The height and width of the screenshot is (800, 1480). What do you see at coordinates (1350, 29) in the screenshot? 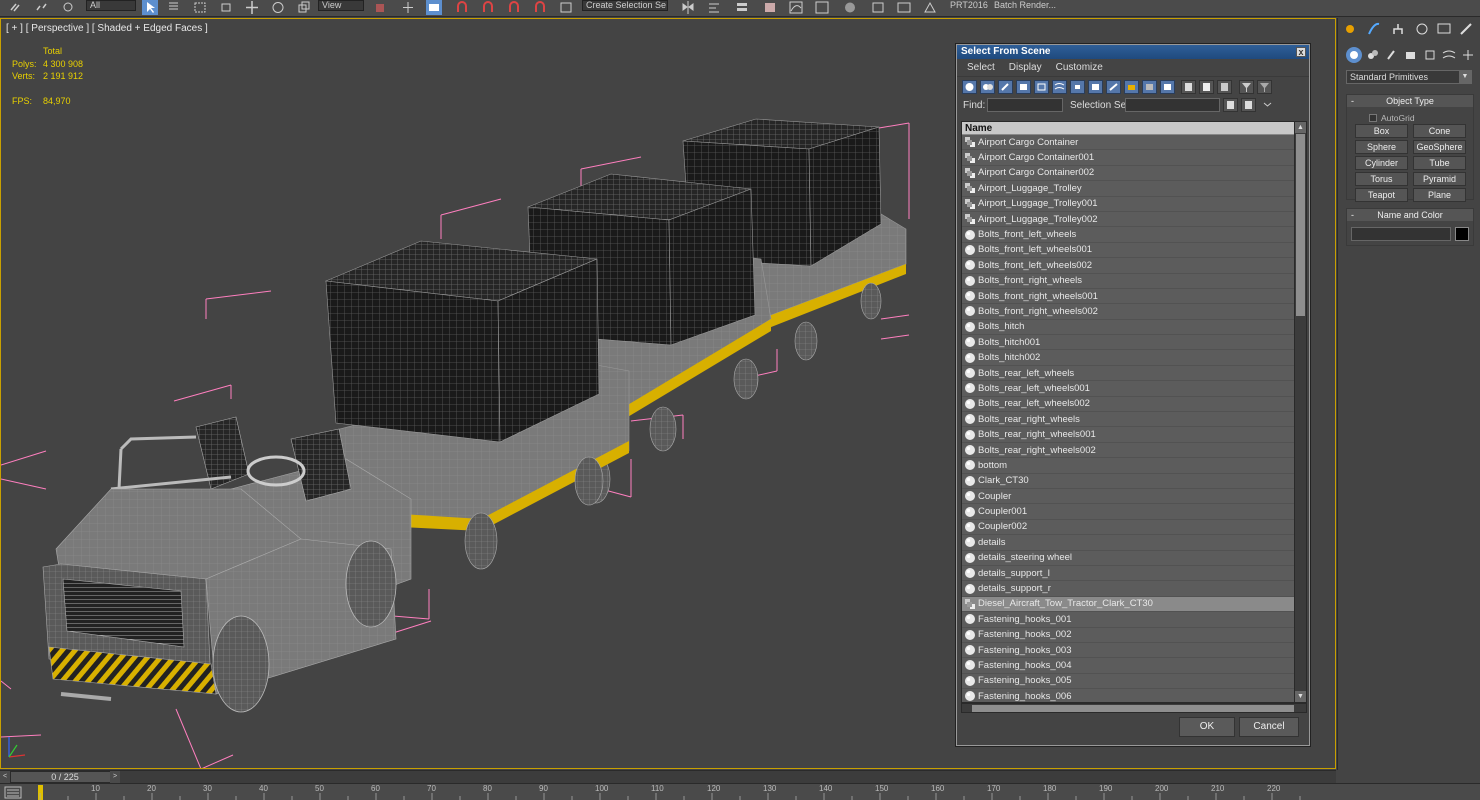
I see `create-tab-icon` at bounding box center [1350, 29].